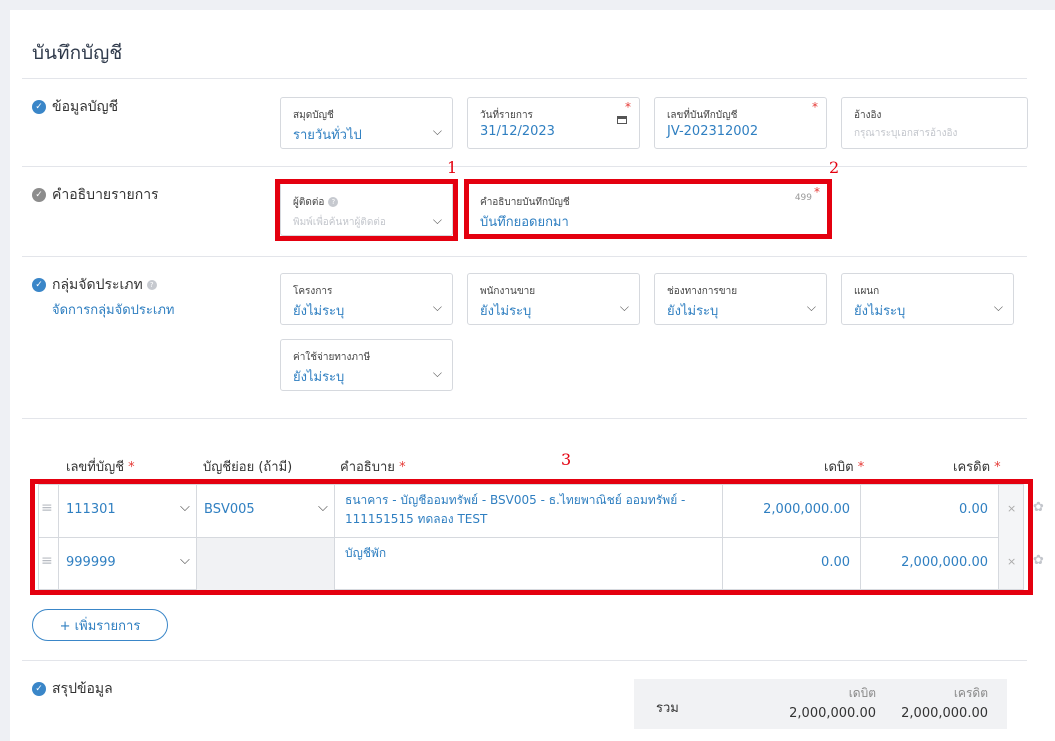 The image size is (1055, 741). Describe the element at coordinates (100, 467) in the screenshot. I see `header-account: เลขที่บัญชี *` at that location.